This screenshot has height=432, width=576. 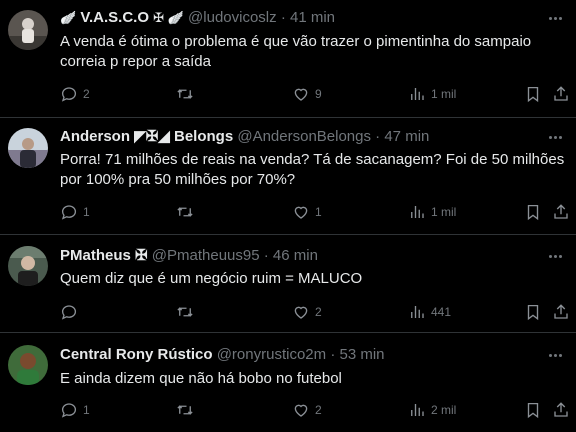 I want to click on name-emoji: ✠, so click(x=141, y=255).